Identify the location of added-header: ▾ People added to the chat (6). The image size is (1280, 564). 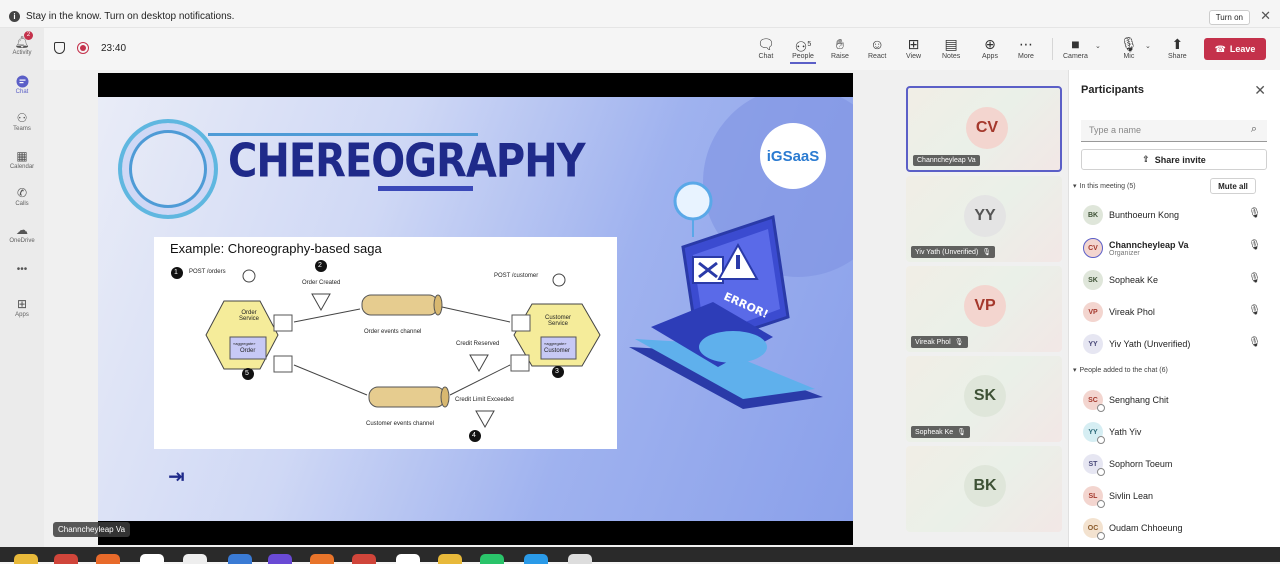
(1120, 370).